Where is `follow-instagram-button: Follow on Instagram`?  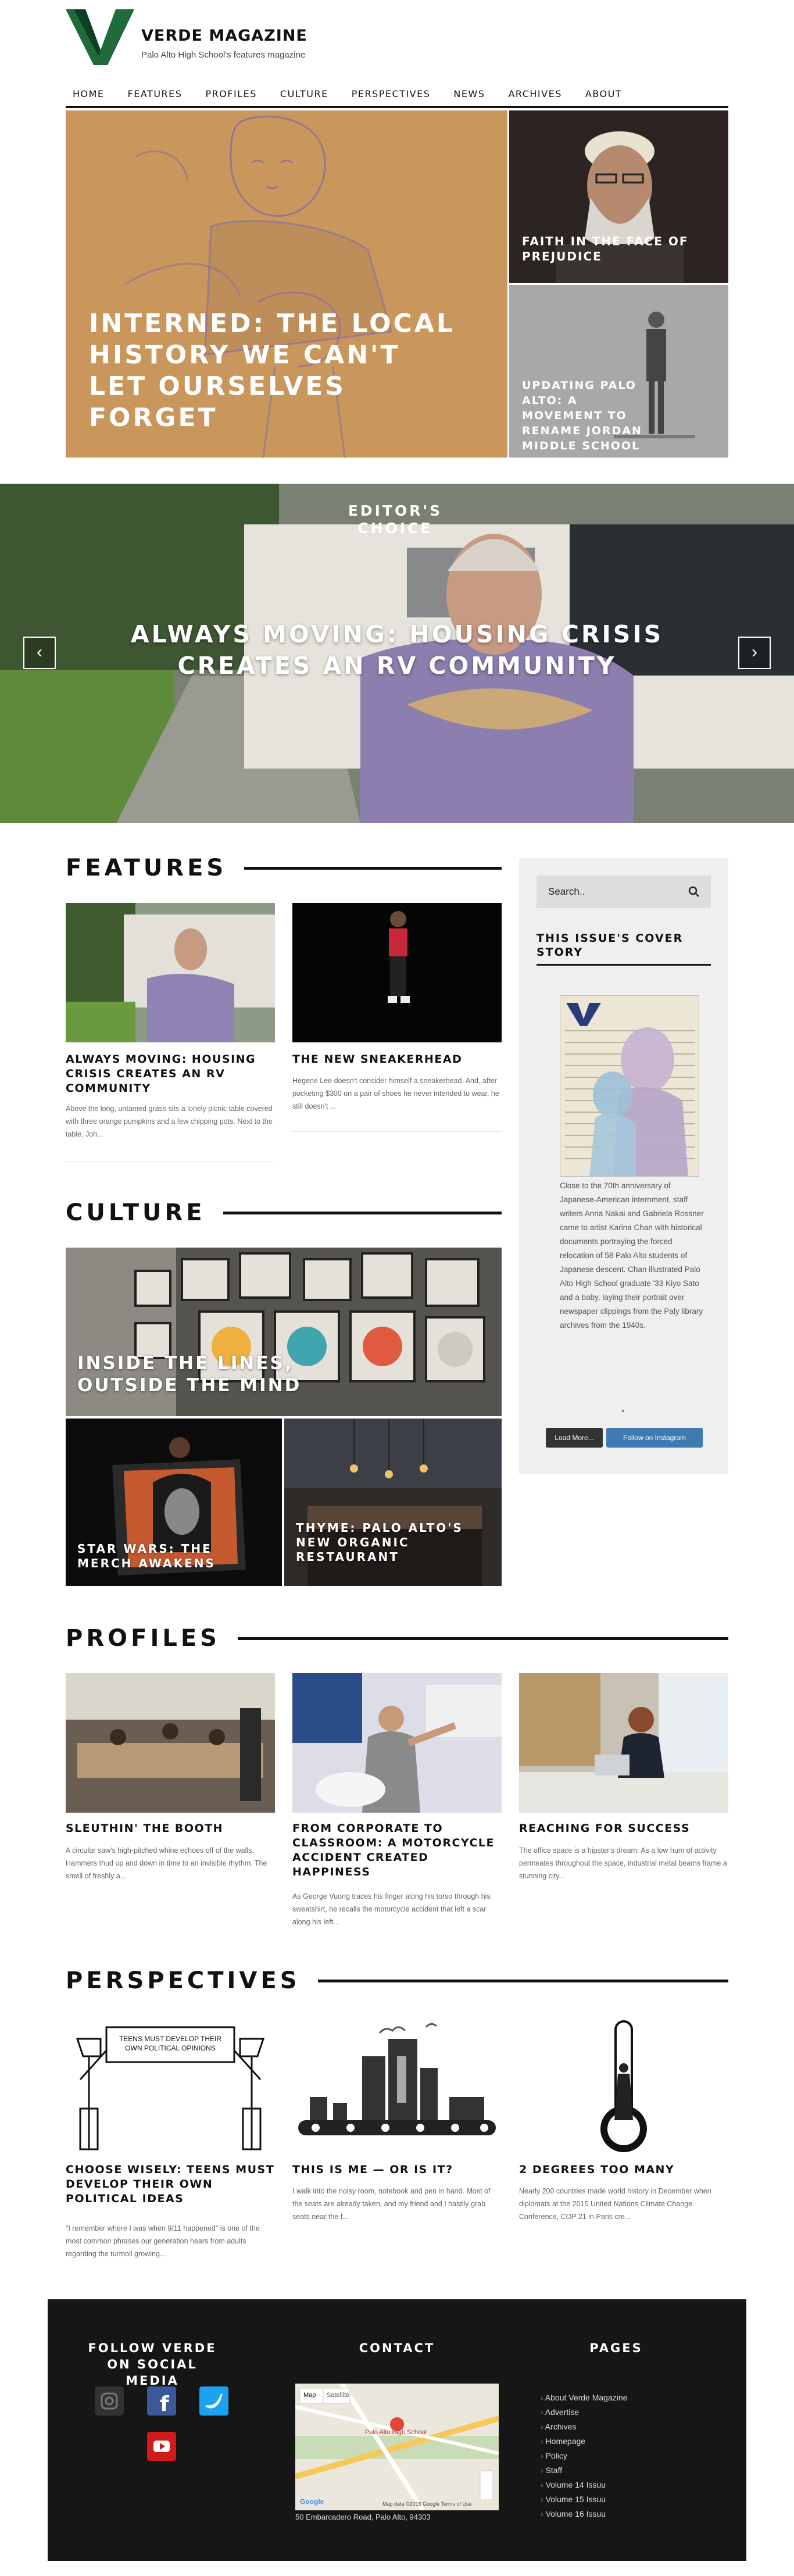 follow-instagram-button: Follow on Instagram is located at coordinates (654, 1438).